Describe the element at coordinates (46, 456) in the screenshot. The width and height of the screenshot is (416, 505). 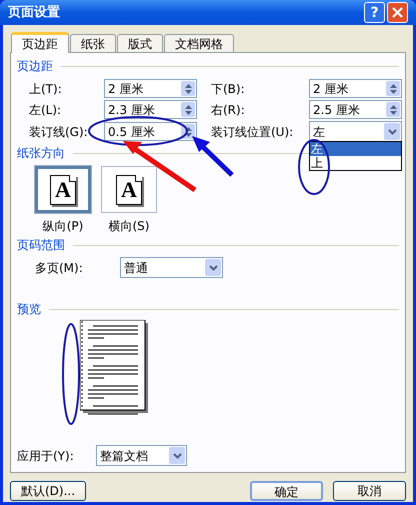
I see `field-label: 应用于(Y):` at that location.